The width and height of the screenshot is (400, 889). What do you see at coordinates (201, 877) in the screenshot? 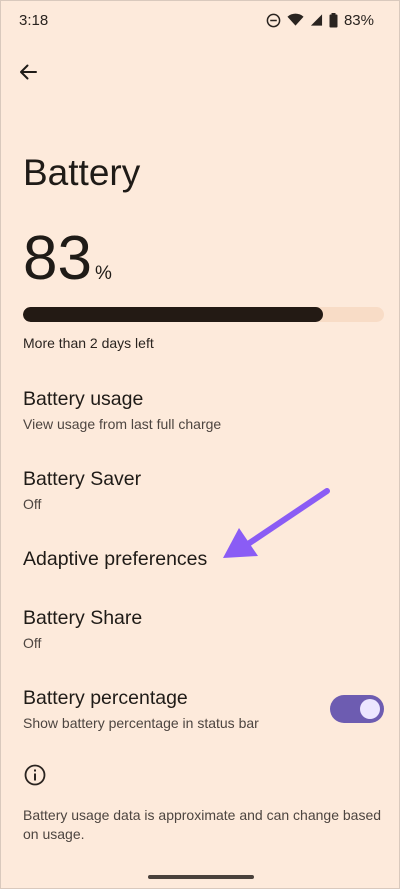
I see `home-indicator` at bounding box center [201, 877].